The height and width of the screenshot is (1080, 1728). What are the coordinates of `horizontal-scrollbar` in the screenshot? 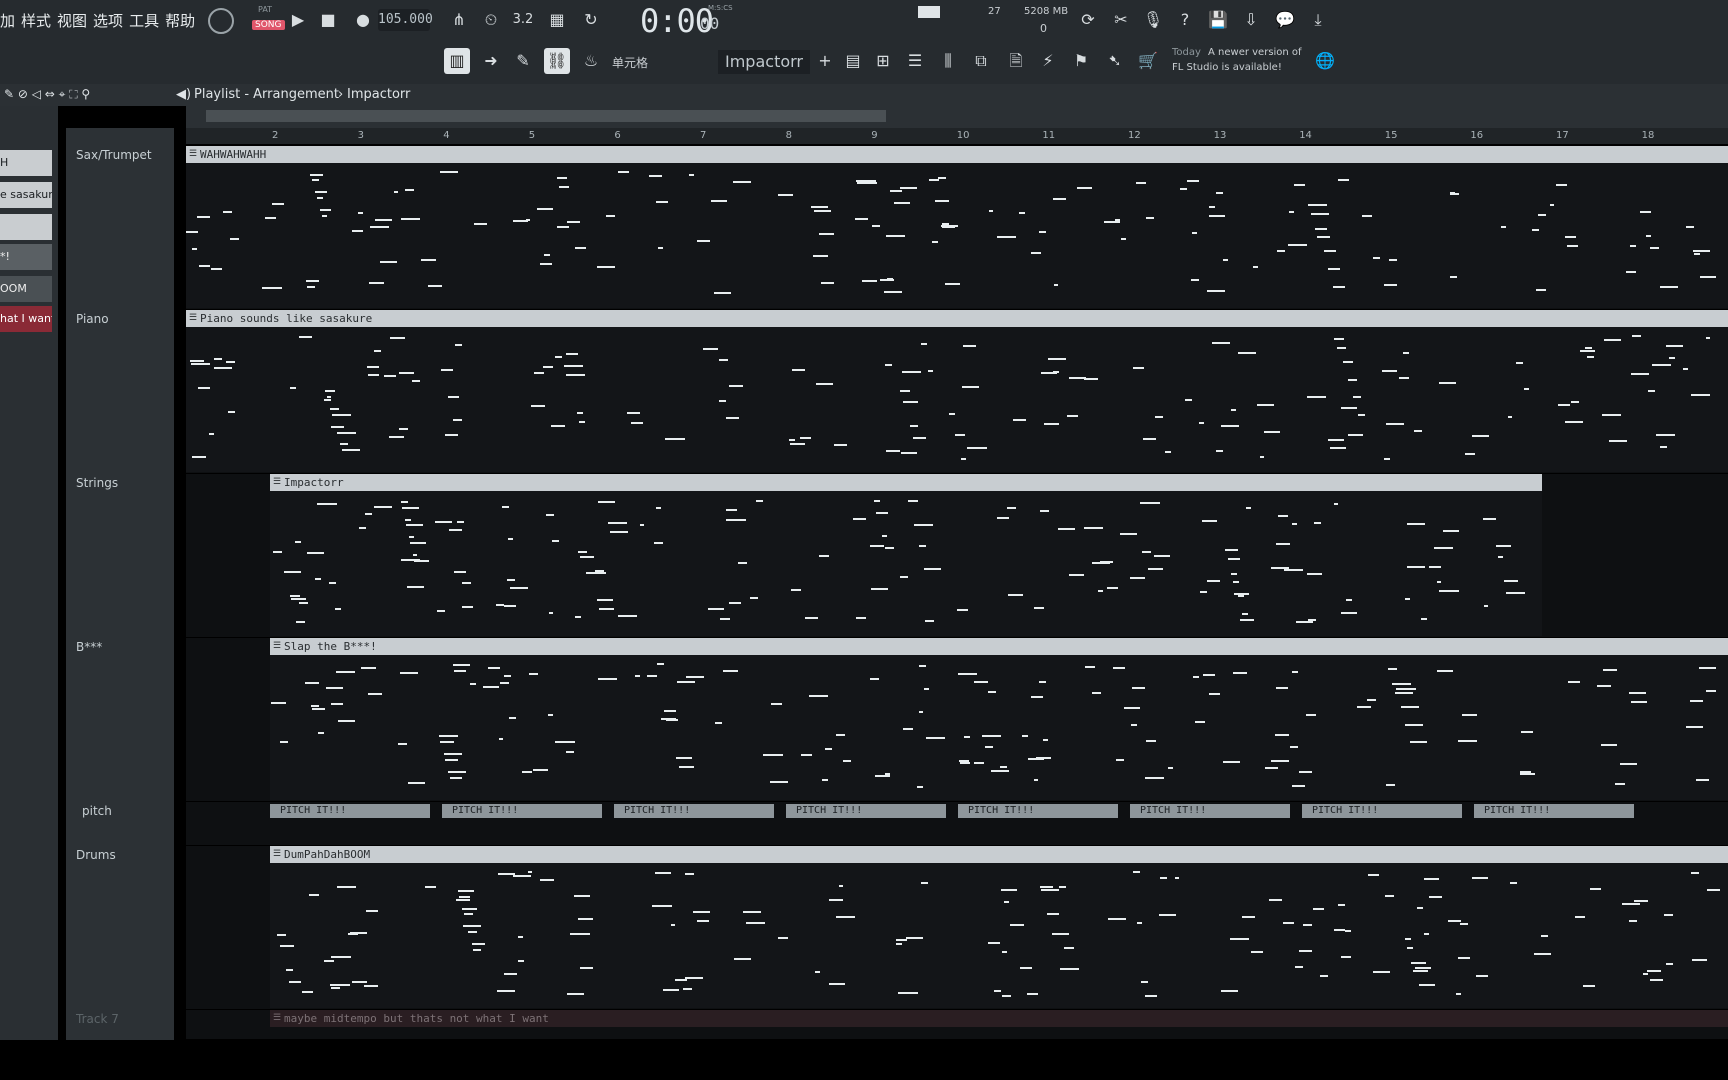 It's located at (546, 116).